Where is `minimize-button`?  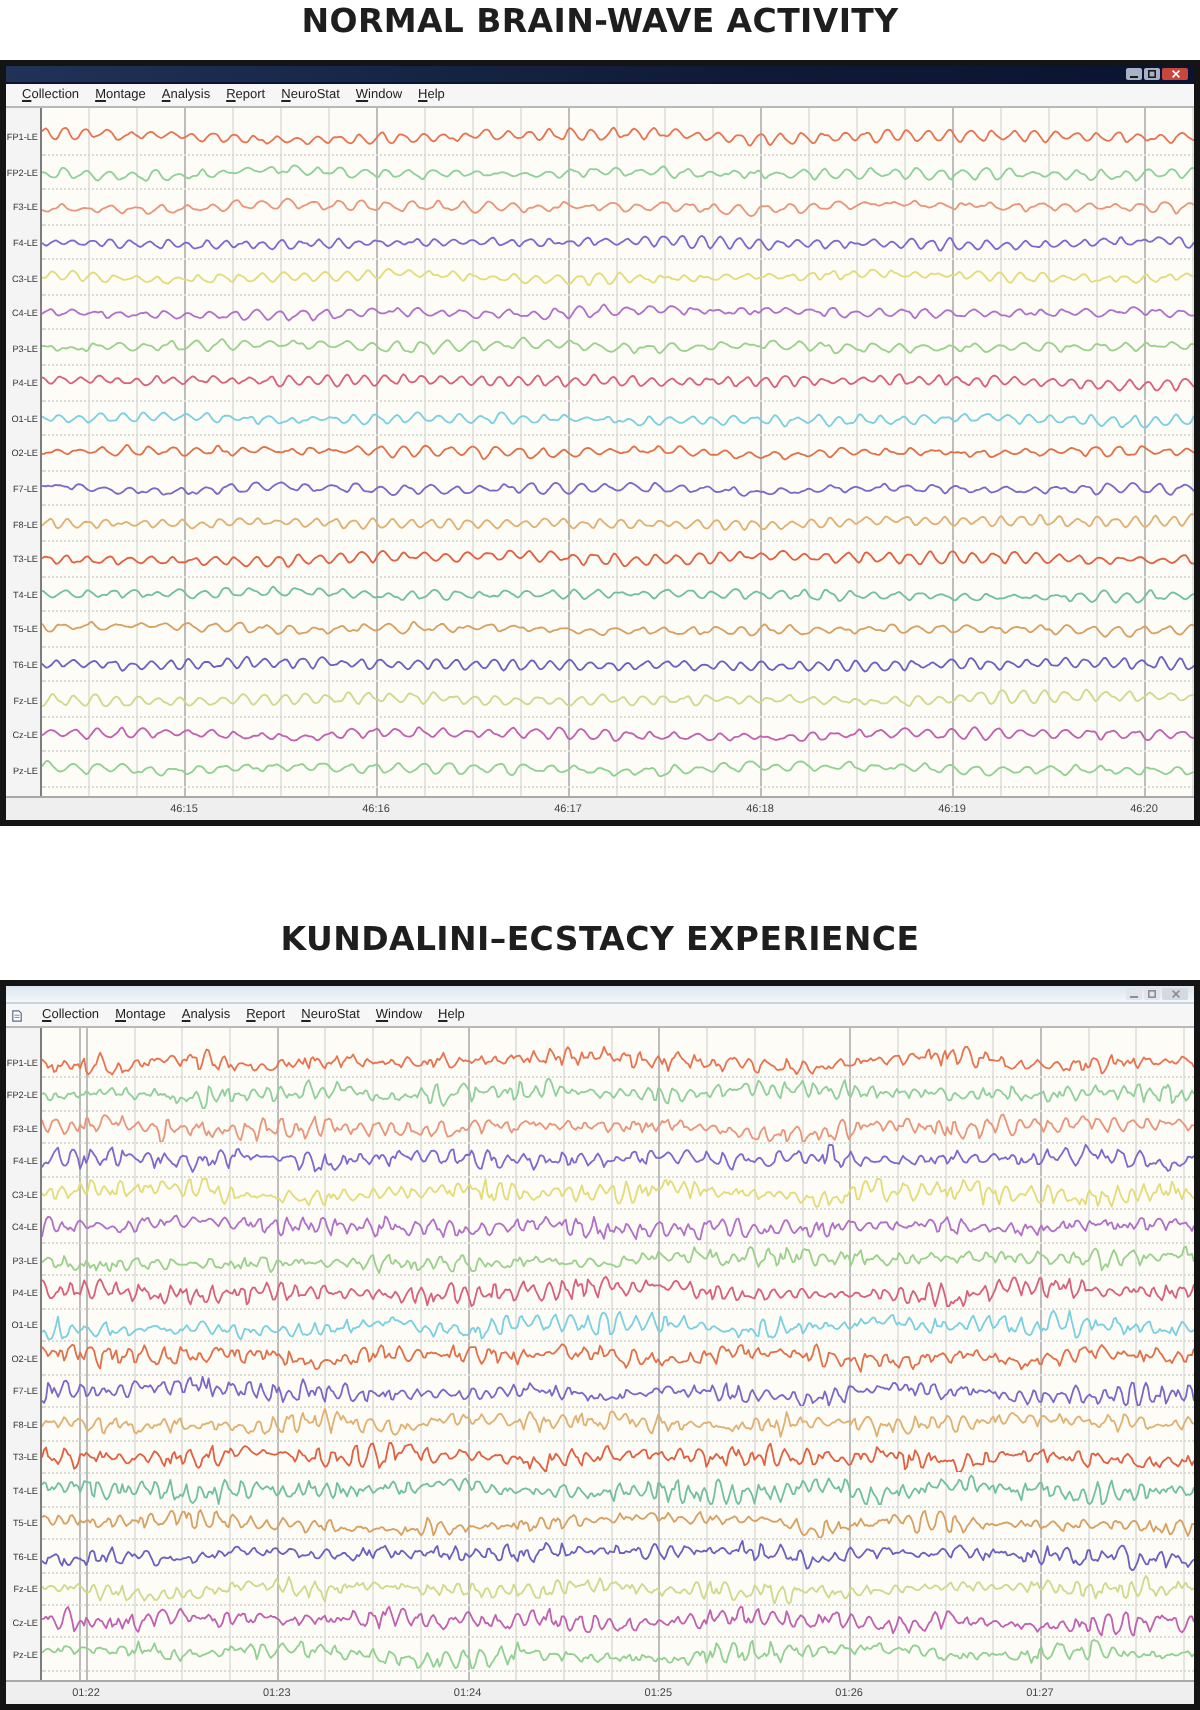
minimize-button is located at coordinates (1134, 74).